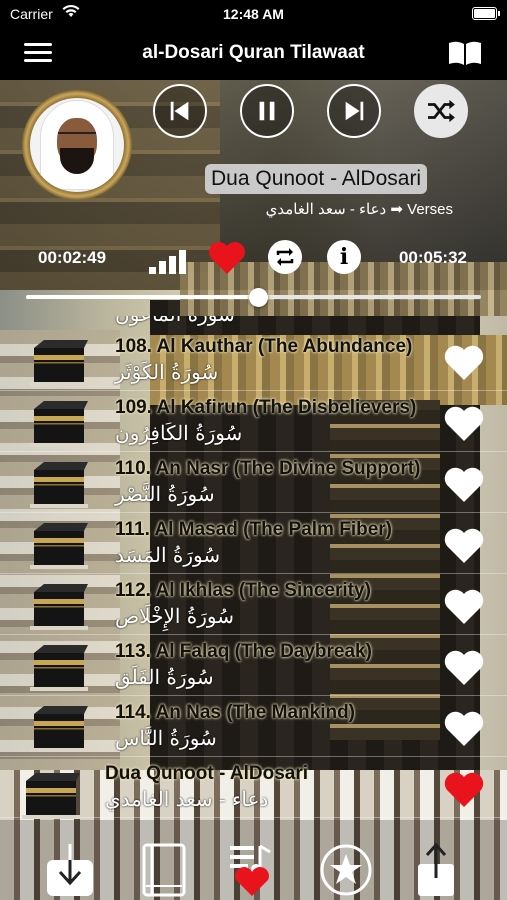  Describe the element at coordinates (77, 145) in the screenshot. I see `reciter-avatar` at that location.